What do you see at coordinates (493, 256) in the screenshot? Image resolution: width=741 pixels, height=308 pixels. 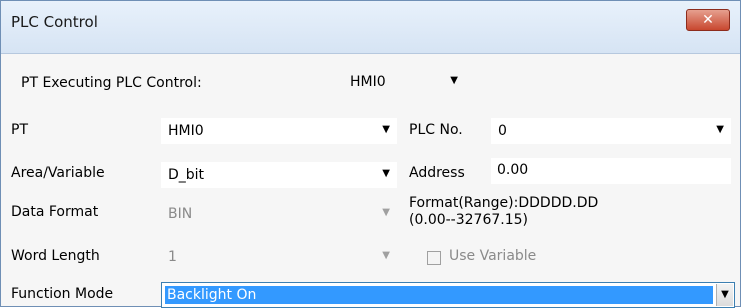 I see `use-variable-label: Use Variable` at bounding box center [493, 256].